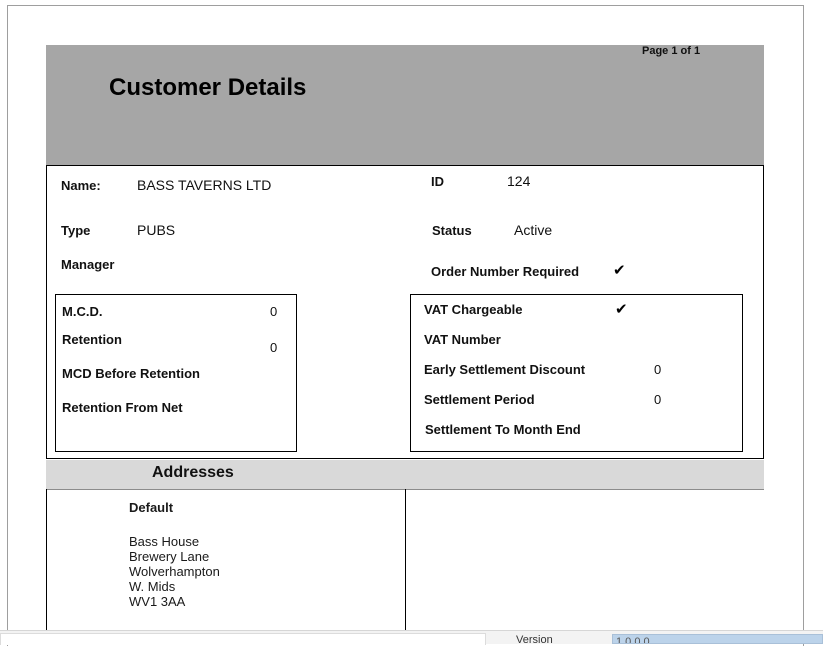 The height and width of the screenshot is (646, 823). I want to click on settlement-to-month-end-label: Settlement To Month End, so click(503, 429).